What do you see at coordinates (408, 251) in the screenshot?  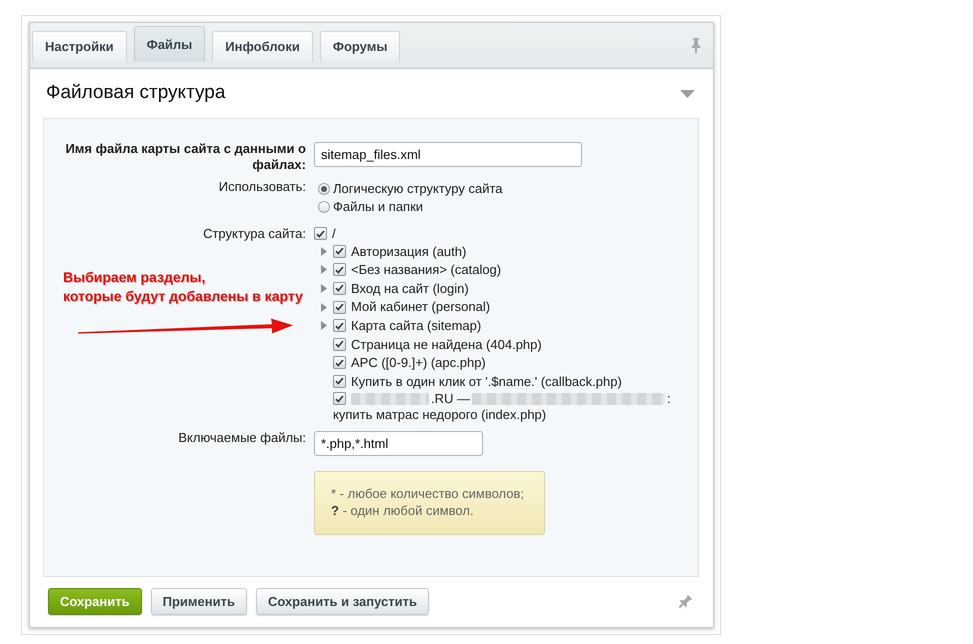 I see `tree-item-label: Авторизация (auth)` at bounding box center [408, 251].